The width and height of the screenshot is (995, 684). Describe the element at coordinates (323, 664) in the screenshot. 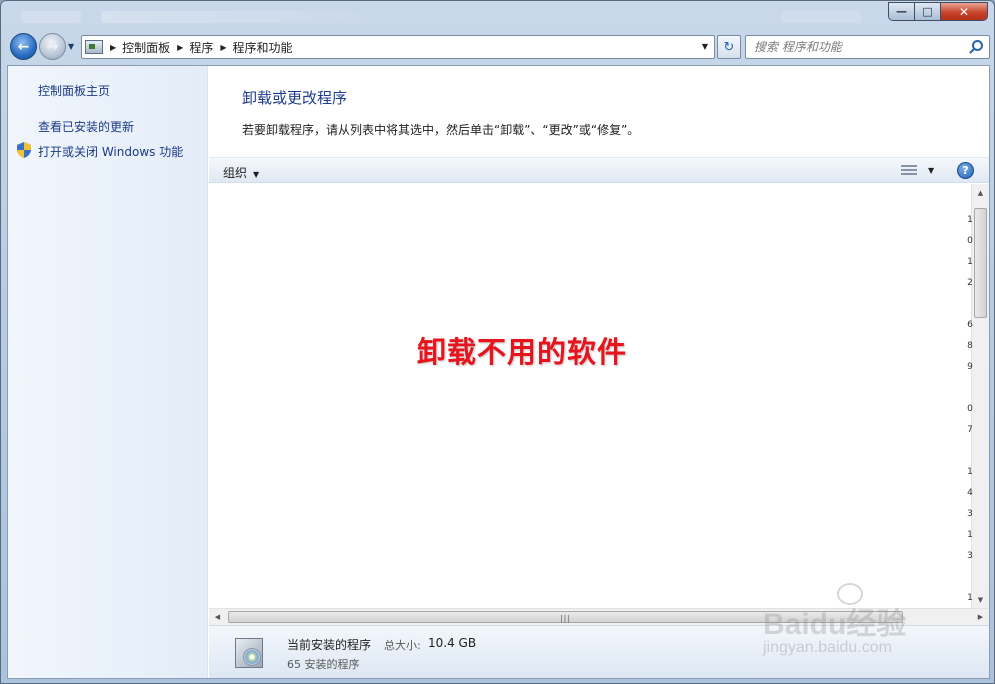

I see `details-program-count: 65 安装的程序` at that location.